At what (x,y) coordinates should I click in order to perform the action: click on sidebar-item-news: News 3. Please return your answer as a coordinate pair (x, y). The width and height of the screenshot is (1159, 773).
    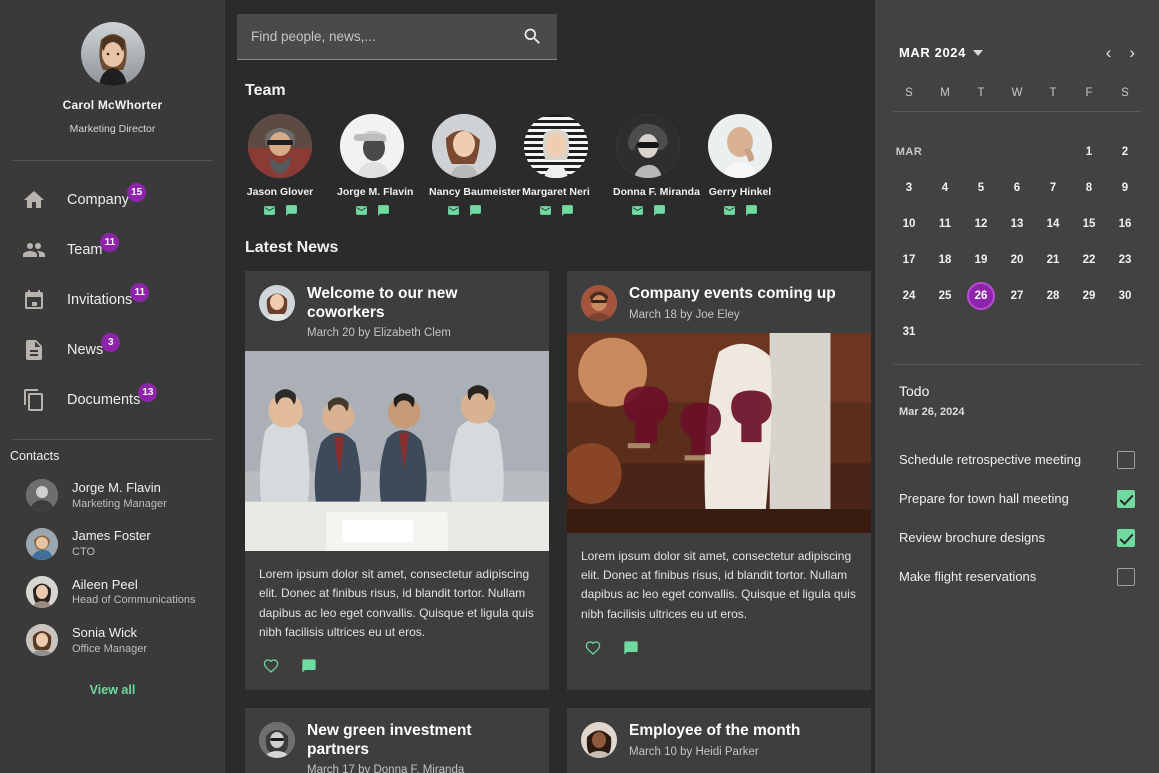
    Looking at the image, I should click on (112, 350).